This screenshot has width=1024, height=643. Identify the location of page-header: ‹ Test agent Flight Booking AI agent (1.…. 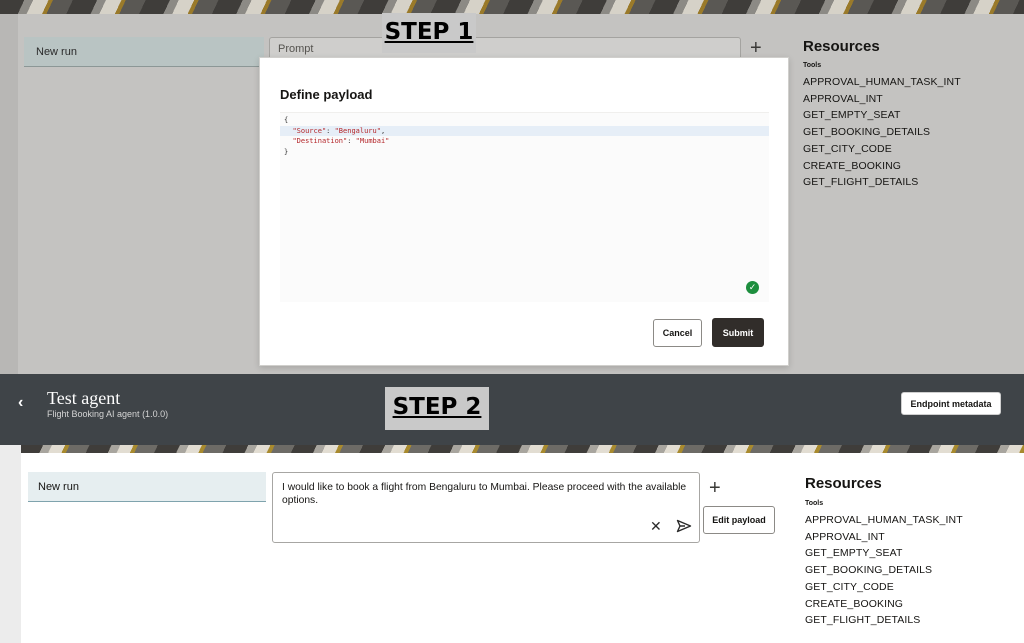
(512, 409).